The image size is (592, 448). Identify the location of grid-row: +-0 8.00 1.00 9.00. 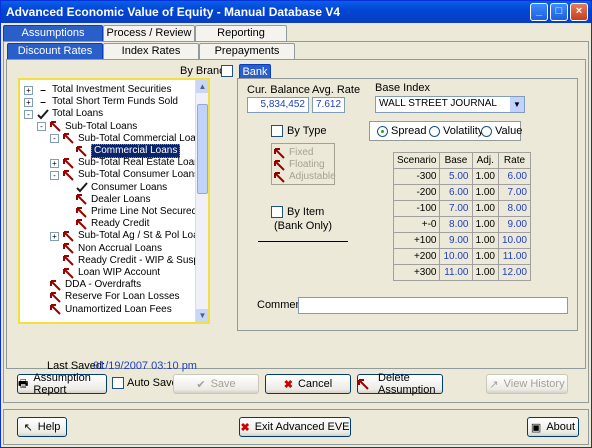
(462, 224).